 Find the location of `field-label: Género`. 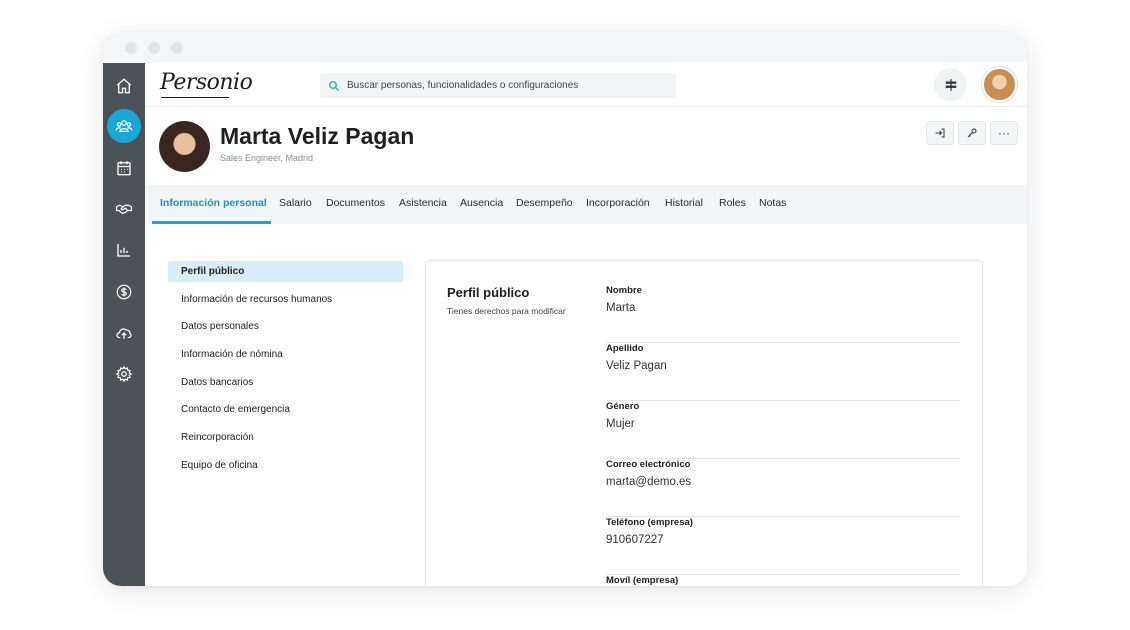

field-label: Género is located at coordinates (623, 406).